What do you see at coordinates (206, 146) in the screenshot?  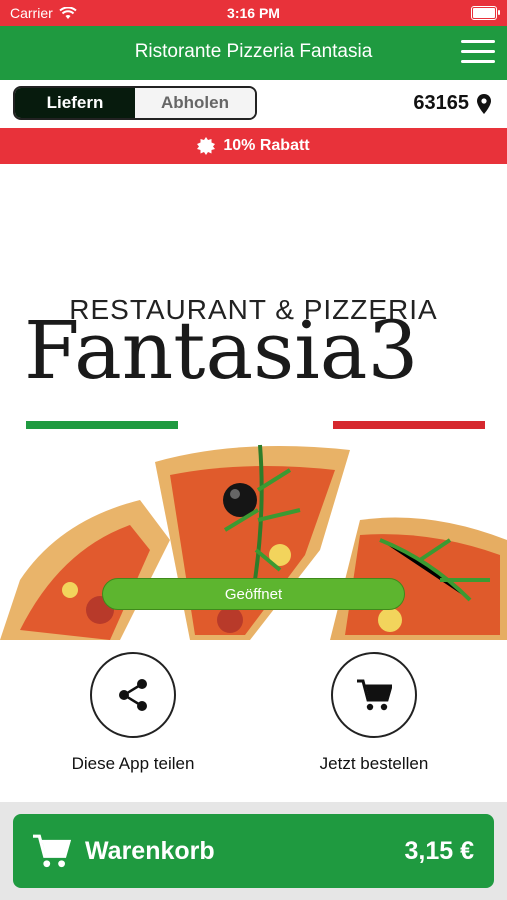 I see `discount-badge-icon` at bounding box center [206, 146].